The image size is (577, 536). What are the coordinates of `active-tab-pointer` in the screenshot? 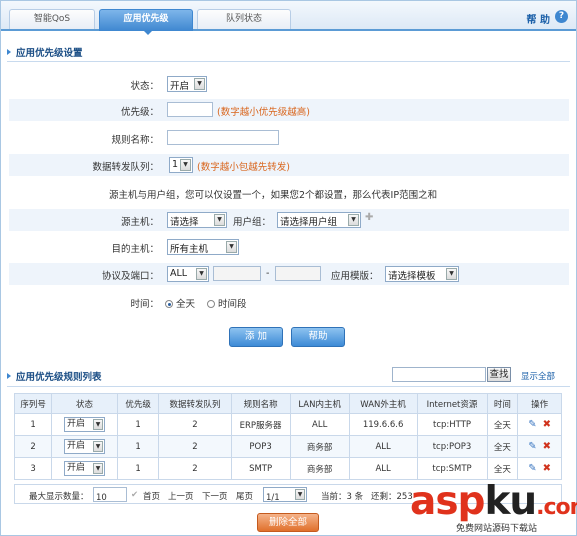 It's located at (148, 32).